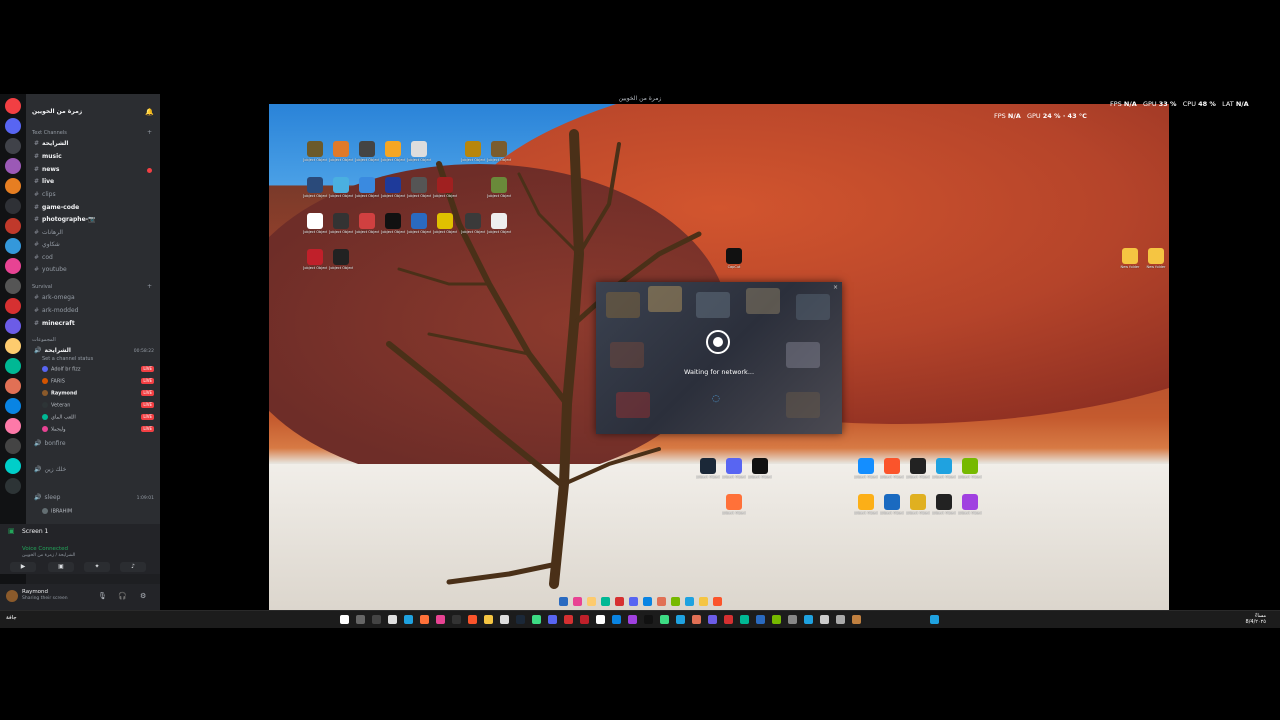  Describe the element at coordinates (1256, 619) in the screenshot. I see `taskbar-clock: مساءً 8/4/٢٠٢٥` at that location.